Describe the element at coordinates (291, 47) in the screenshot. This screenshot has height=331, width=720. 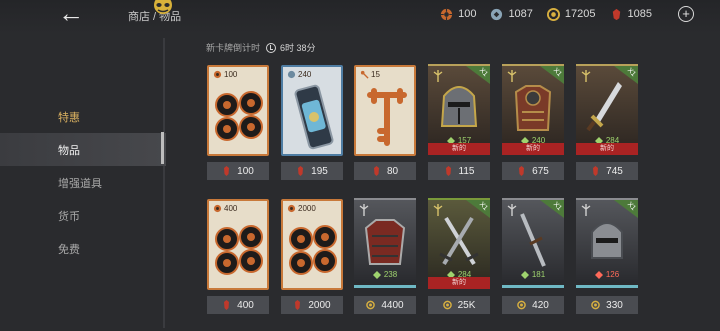
I see `timer-value-wrap: 6时 38分` at that location.